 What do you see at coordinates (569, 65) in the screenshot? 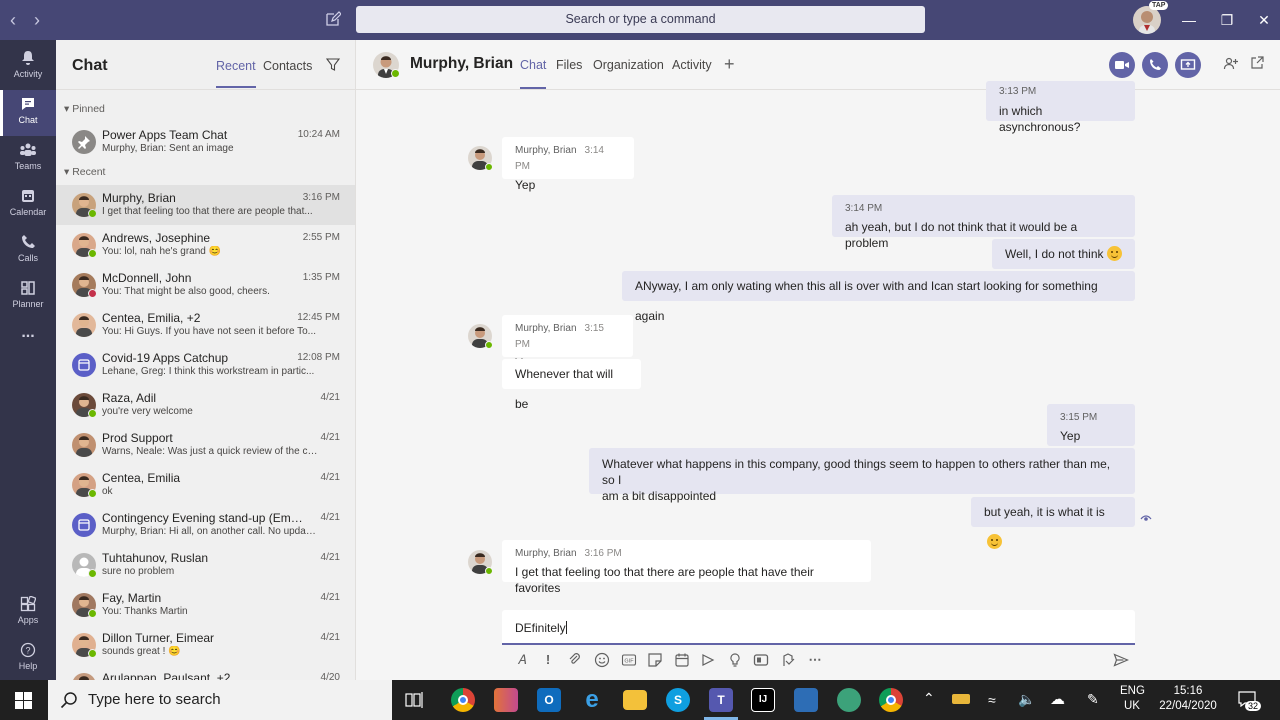
I see `tab-files: Files` at bounding box center [569, 65].